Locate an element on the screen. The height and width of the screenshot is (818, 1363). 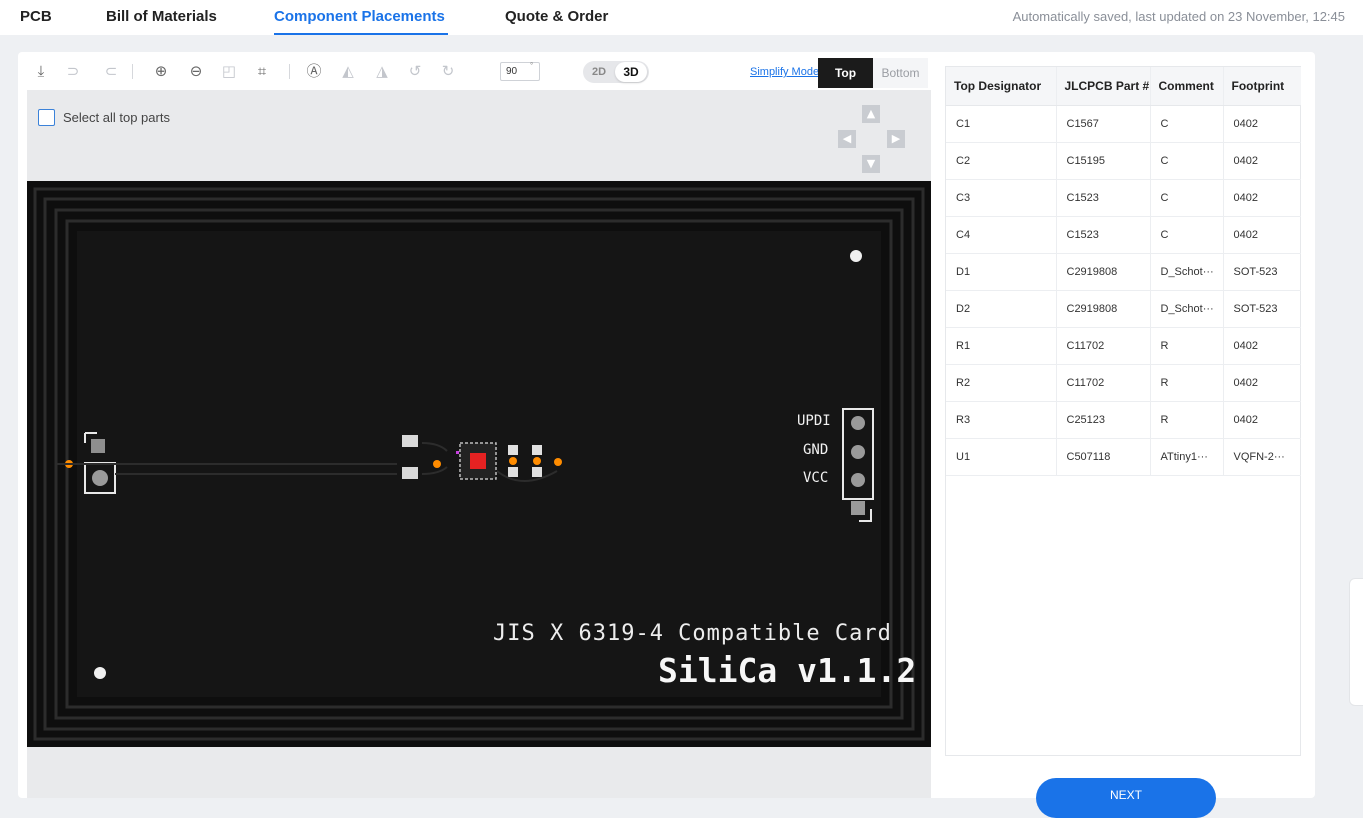
cell-footprint: VQFN-2··· is located at coordinates (1262, 457).